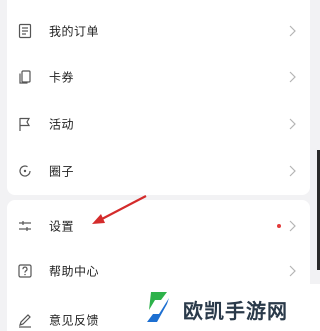  What do you see at coordinates (74, 320) in the screenshot?
I see `menu-item-label: 意见反馈` at bounding box center [74, 320].